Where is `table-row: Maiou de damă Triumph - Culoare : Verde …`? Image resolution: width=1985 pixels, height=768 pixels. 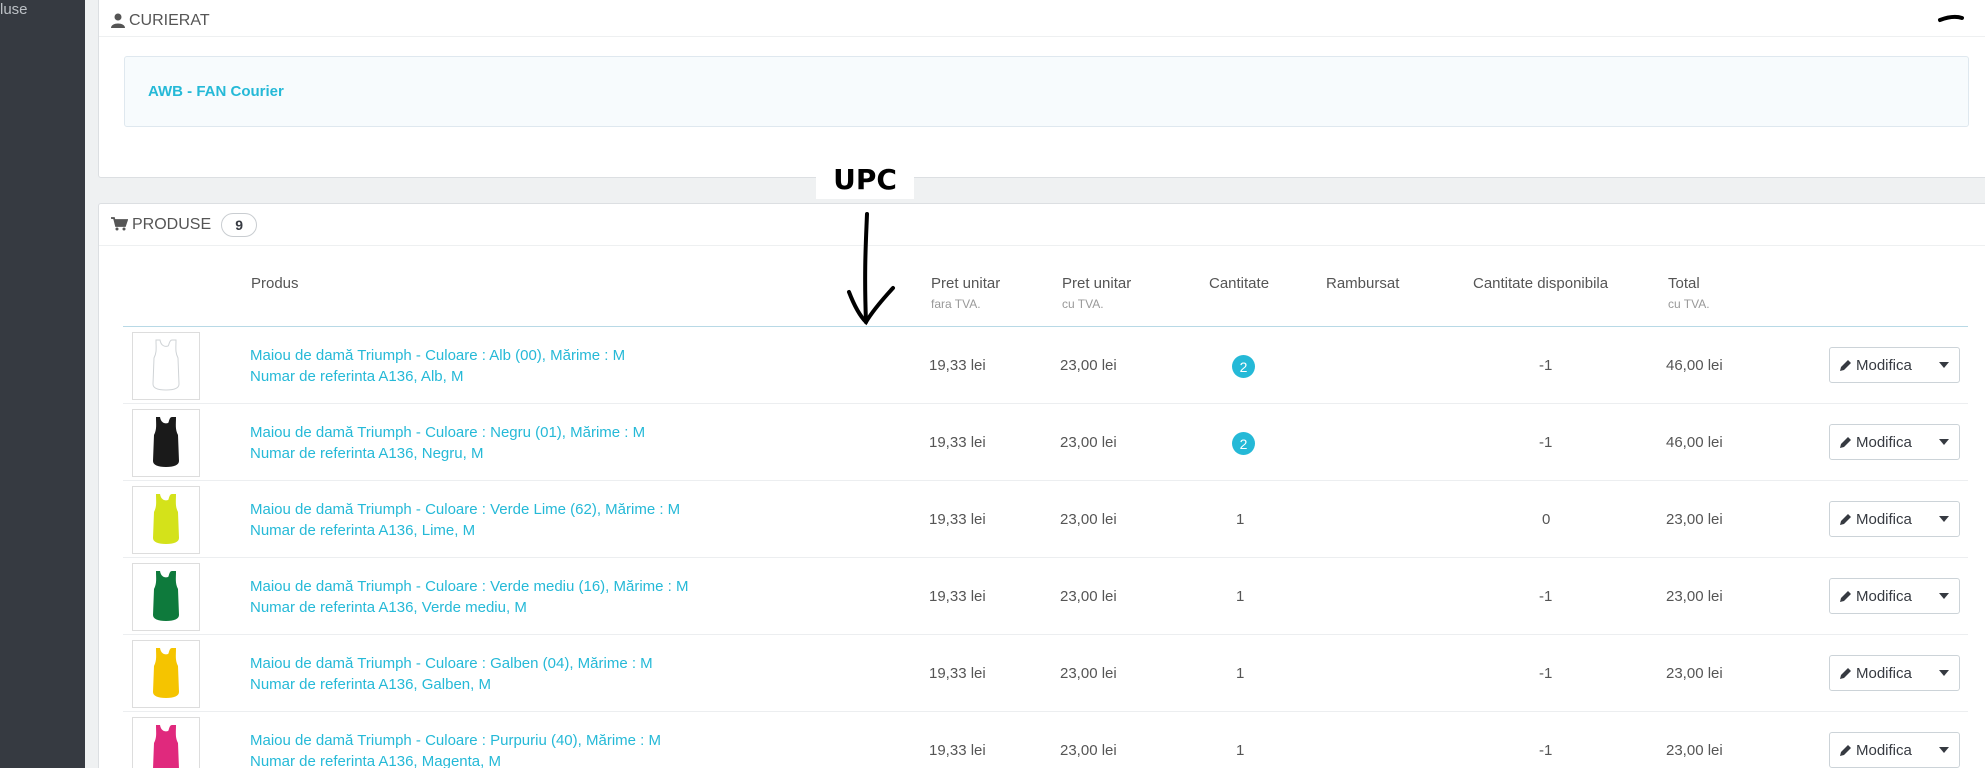 table-row: Maiou de damă Triumph - Culoare : Verde … is located at coordinates (1045, 519).